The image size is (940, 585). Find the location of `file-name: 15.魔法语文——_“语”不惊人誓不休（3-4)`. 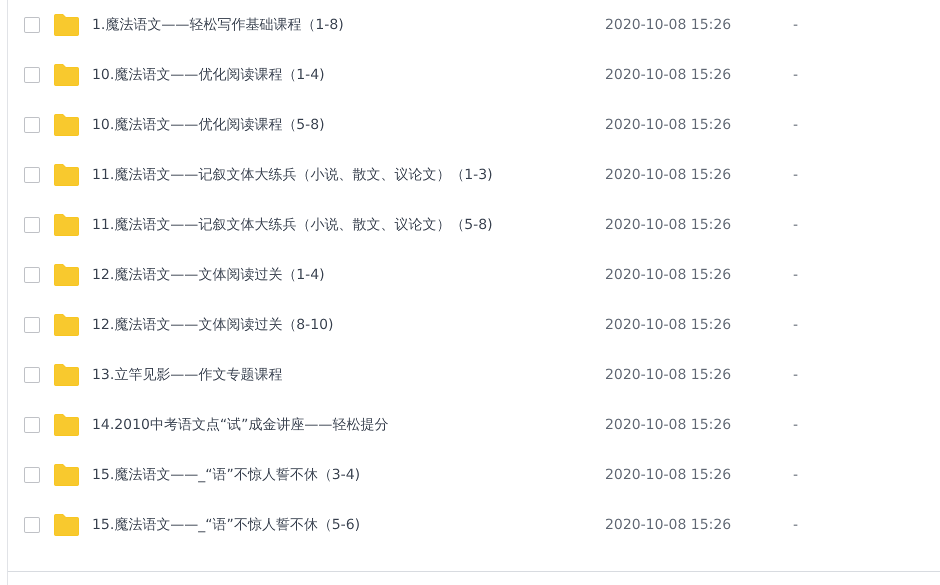

file-name: 15.魔法语文——_“语”不惊人誓不休（3-4) is located at coordinates (348, 475).